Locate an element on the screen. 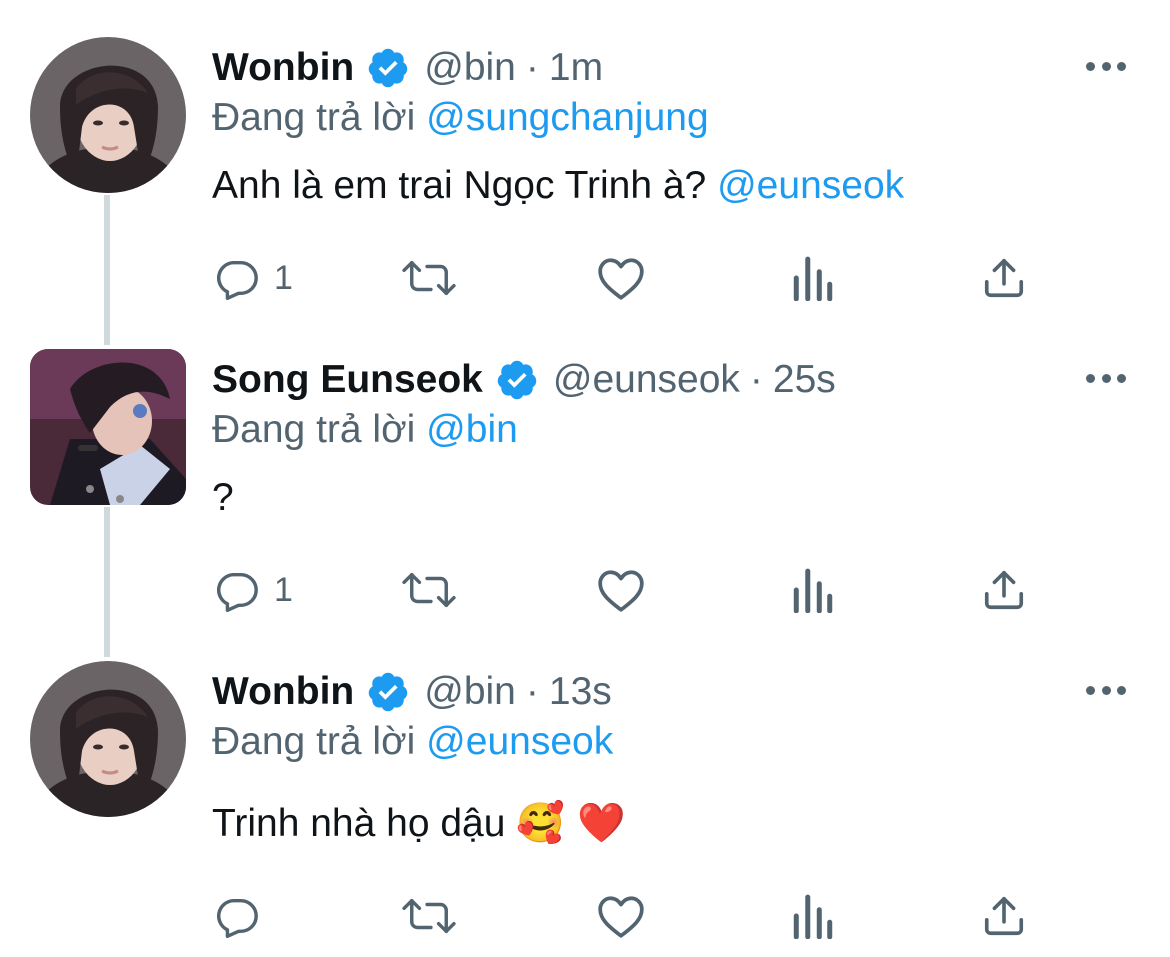  reply-to-mention: @eunseok is located at coordinates (519, 741).